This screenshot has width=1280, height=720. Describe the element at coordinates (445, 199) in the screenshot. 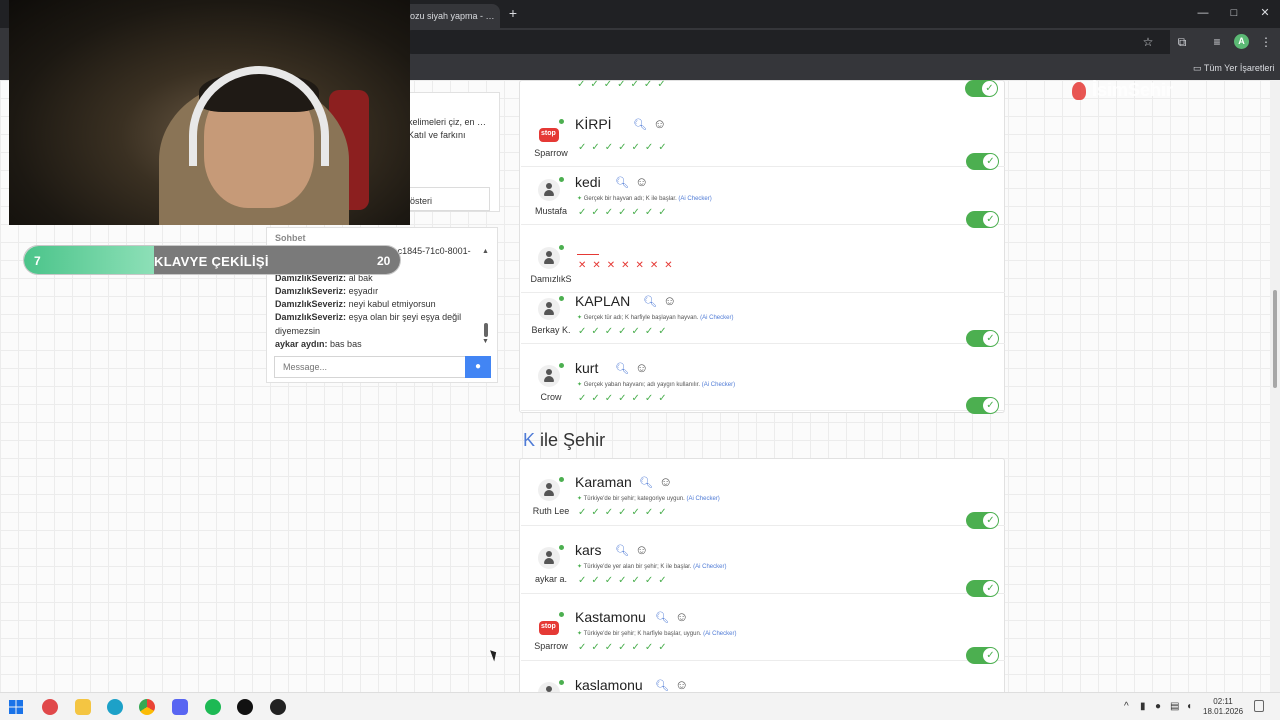

I see `show-button: österi` at that location.